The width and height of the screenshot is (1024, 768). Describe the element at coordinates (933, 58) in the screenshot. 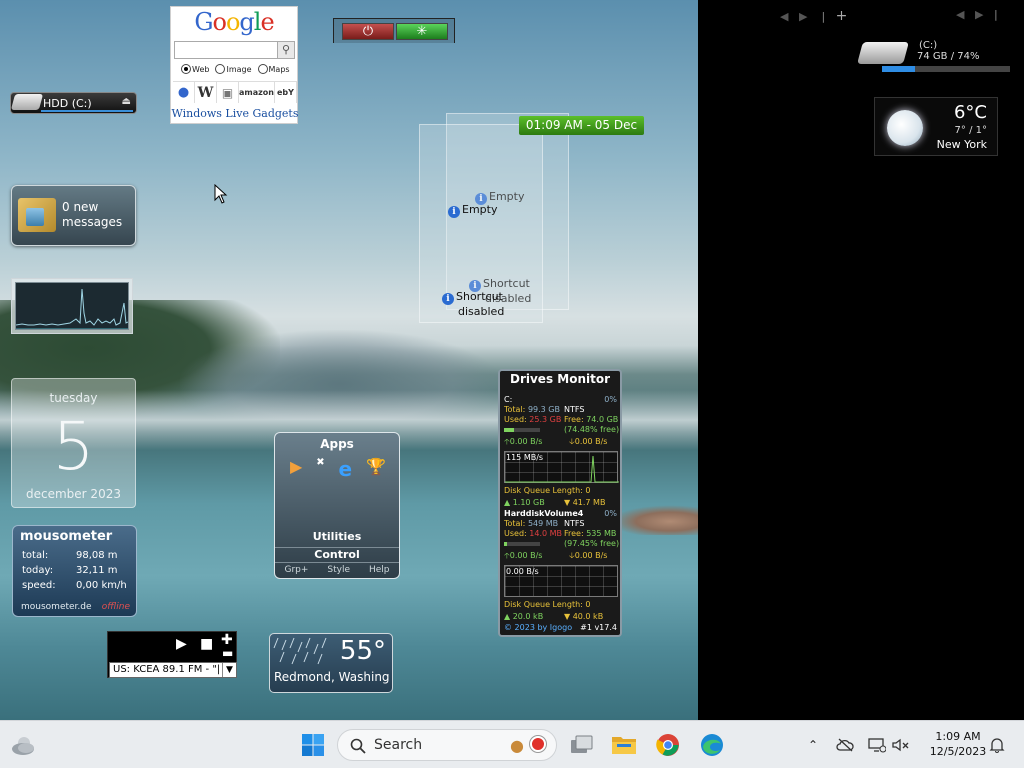

I see `sidebar-drive-gadget: (C:) 74 GB / 74%` at that location.